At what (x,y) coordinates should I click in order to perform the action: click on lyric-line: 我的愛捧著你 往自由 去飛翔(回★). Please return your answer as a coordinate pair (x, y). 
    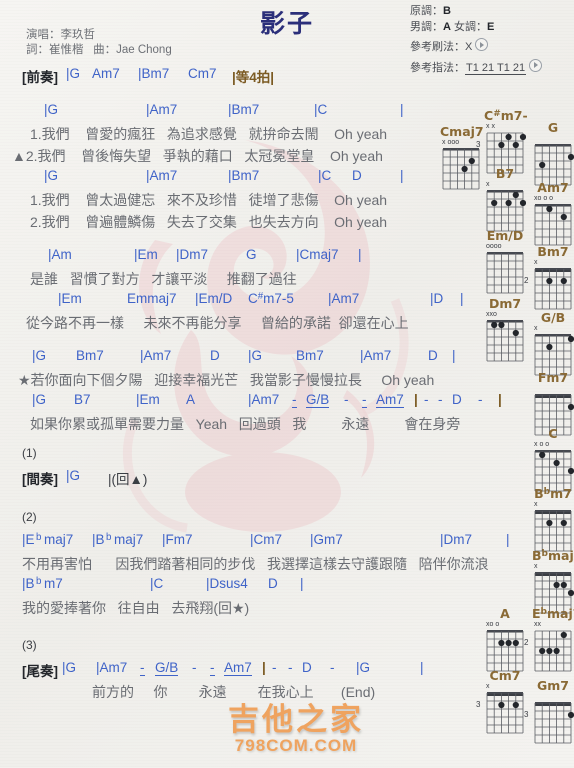
    Looking at the image, I should click on (235, 609).